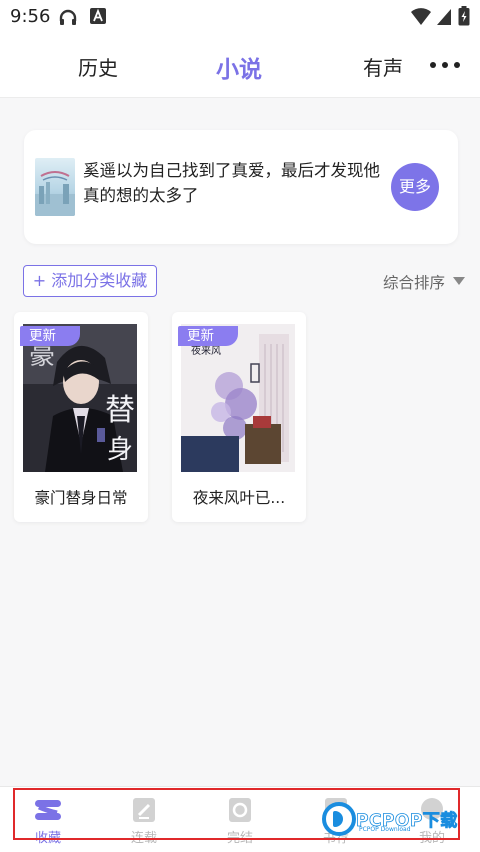  I want to click on completed-book-icon, so click(240, 810).